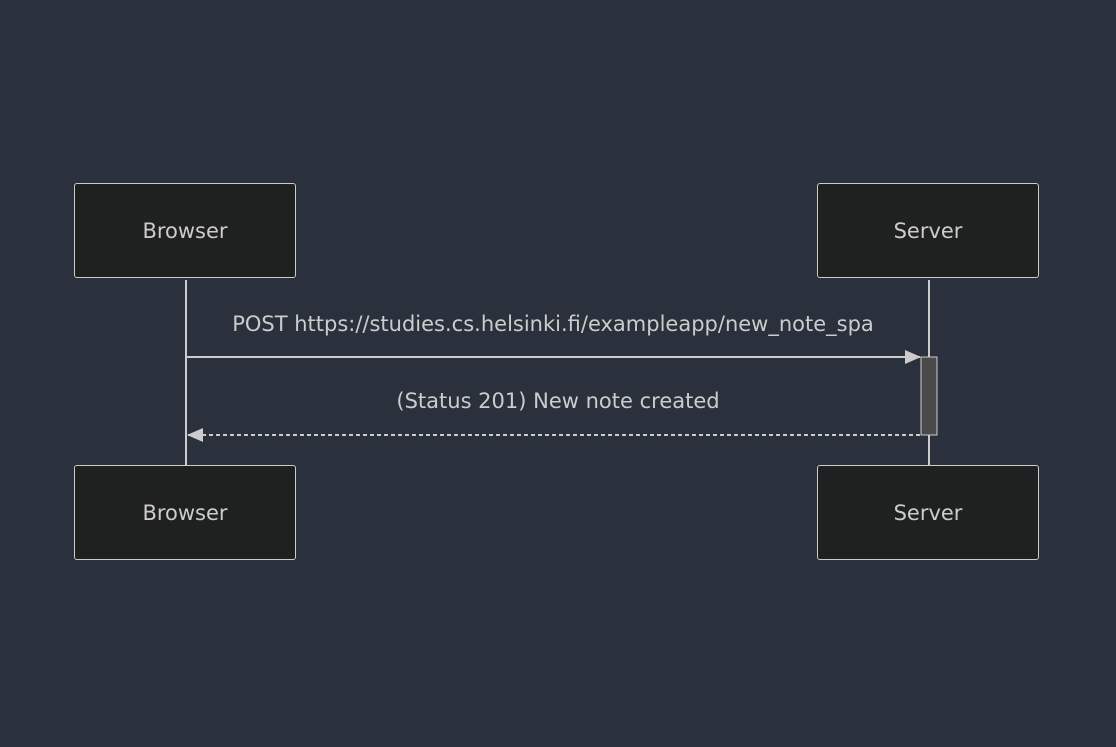  What do you see at coordinates (558, 401) in the screenshot?
I see `response-label: (Status 201) New note created` at bounding box center [558, 401].